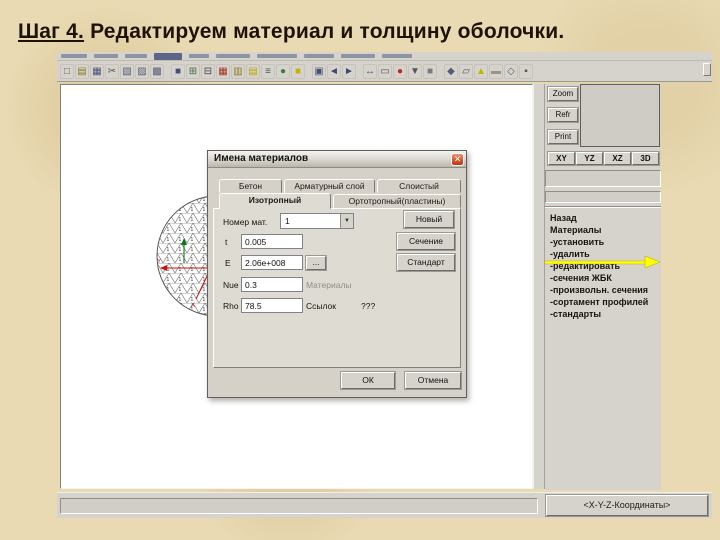 The width and height of the screenshot is (720, 540). Describe the element at coordinates (368, 306) in the screenshot. I see `links-value: ???` at that location.